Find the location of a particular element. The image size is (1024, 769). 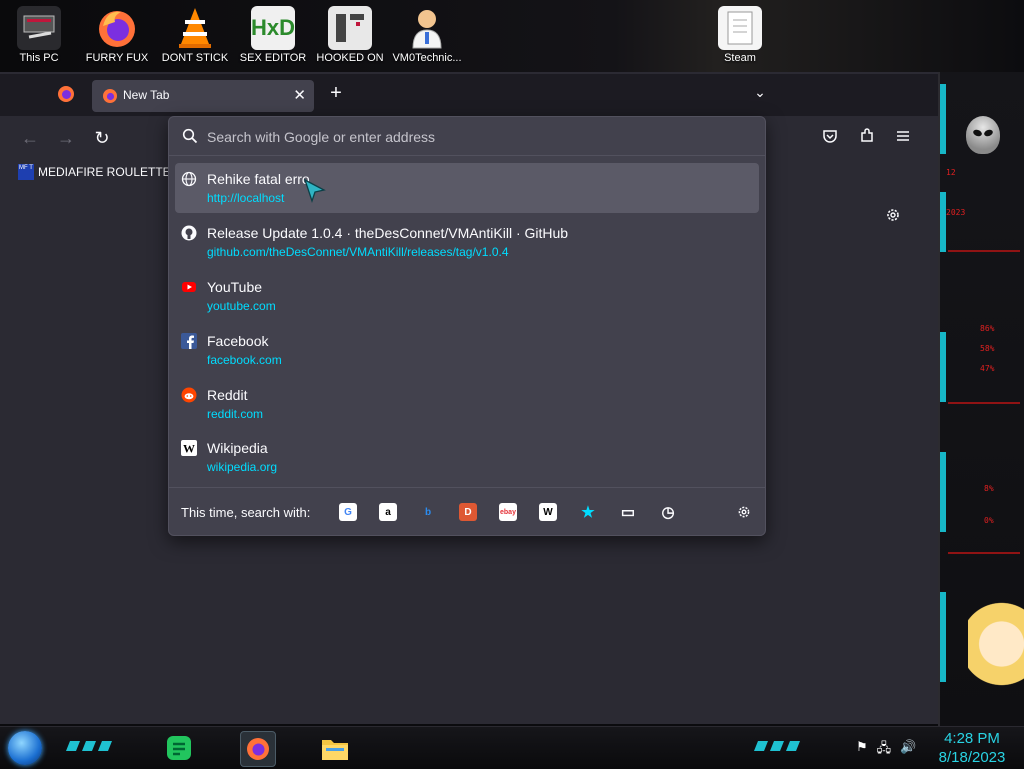

hxd-editor-icon: HxD is located at coordinates (273, 28).